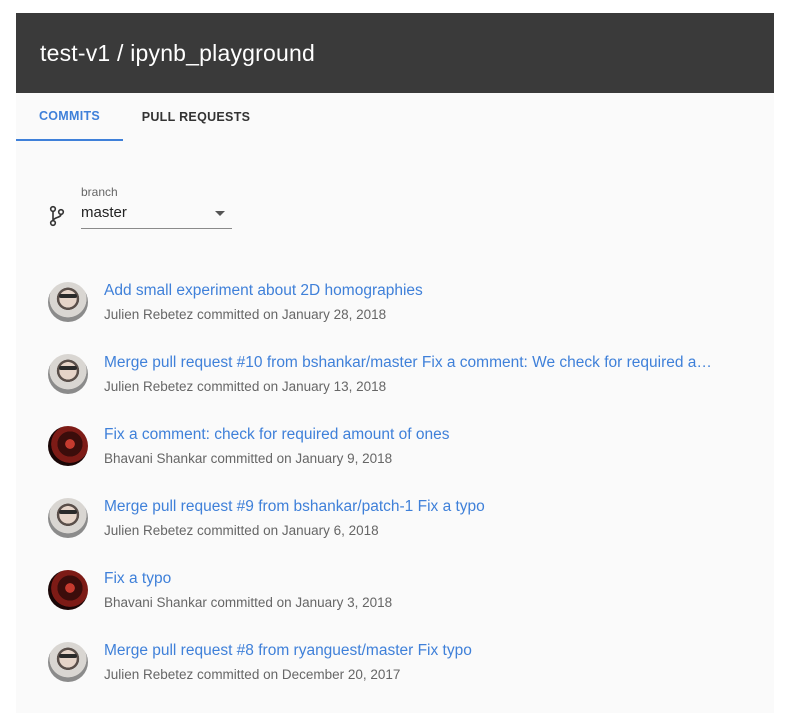  I want to click on chevron-down-icon, so click(220, 213).